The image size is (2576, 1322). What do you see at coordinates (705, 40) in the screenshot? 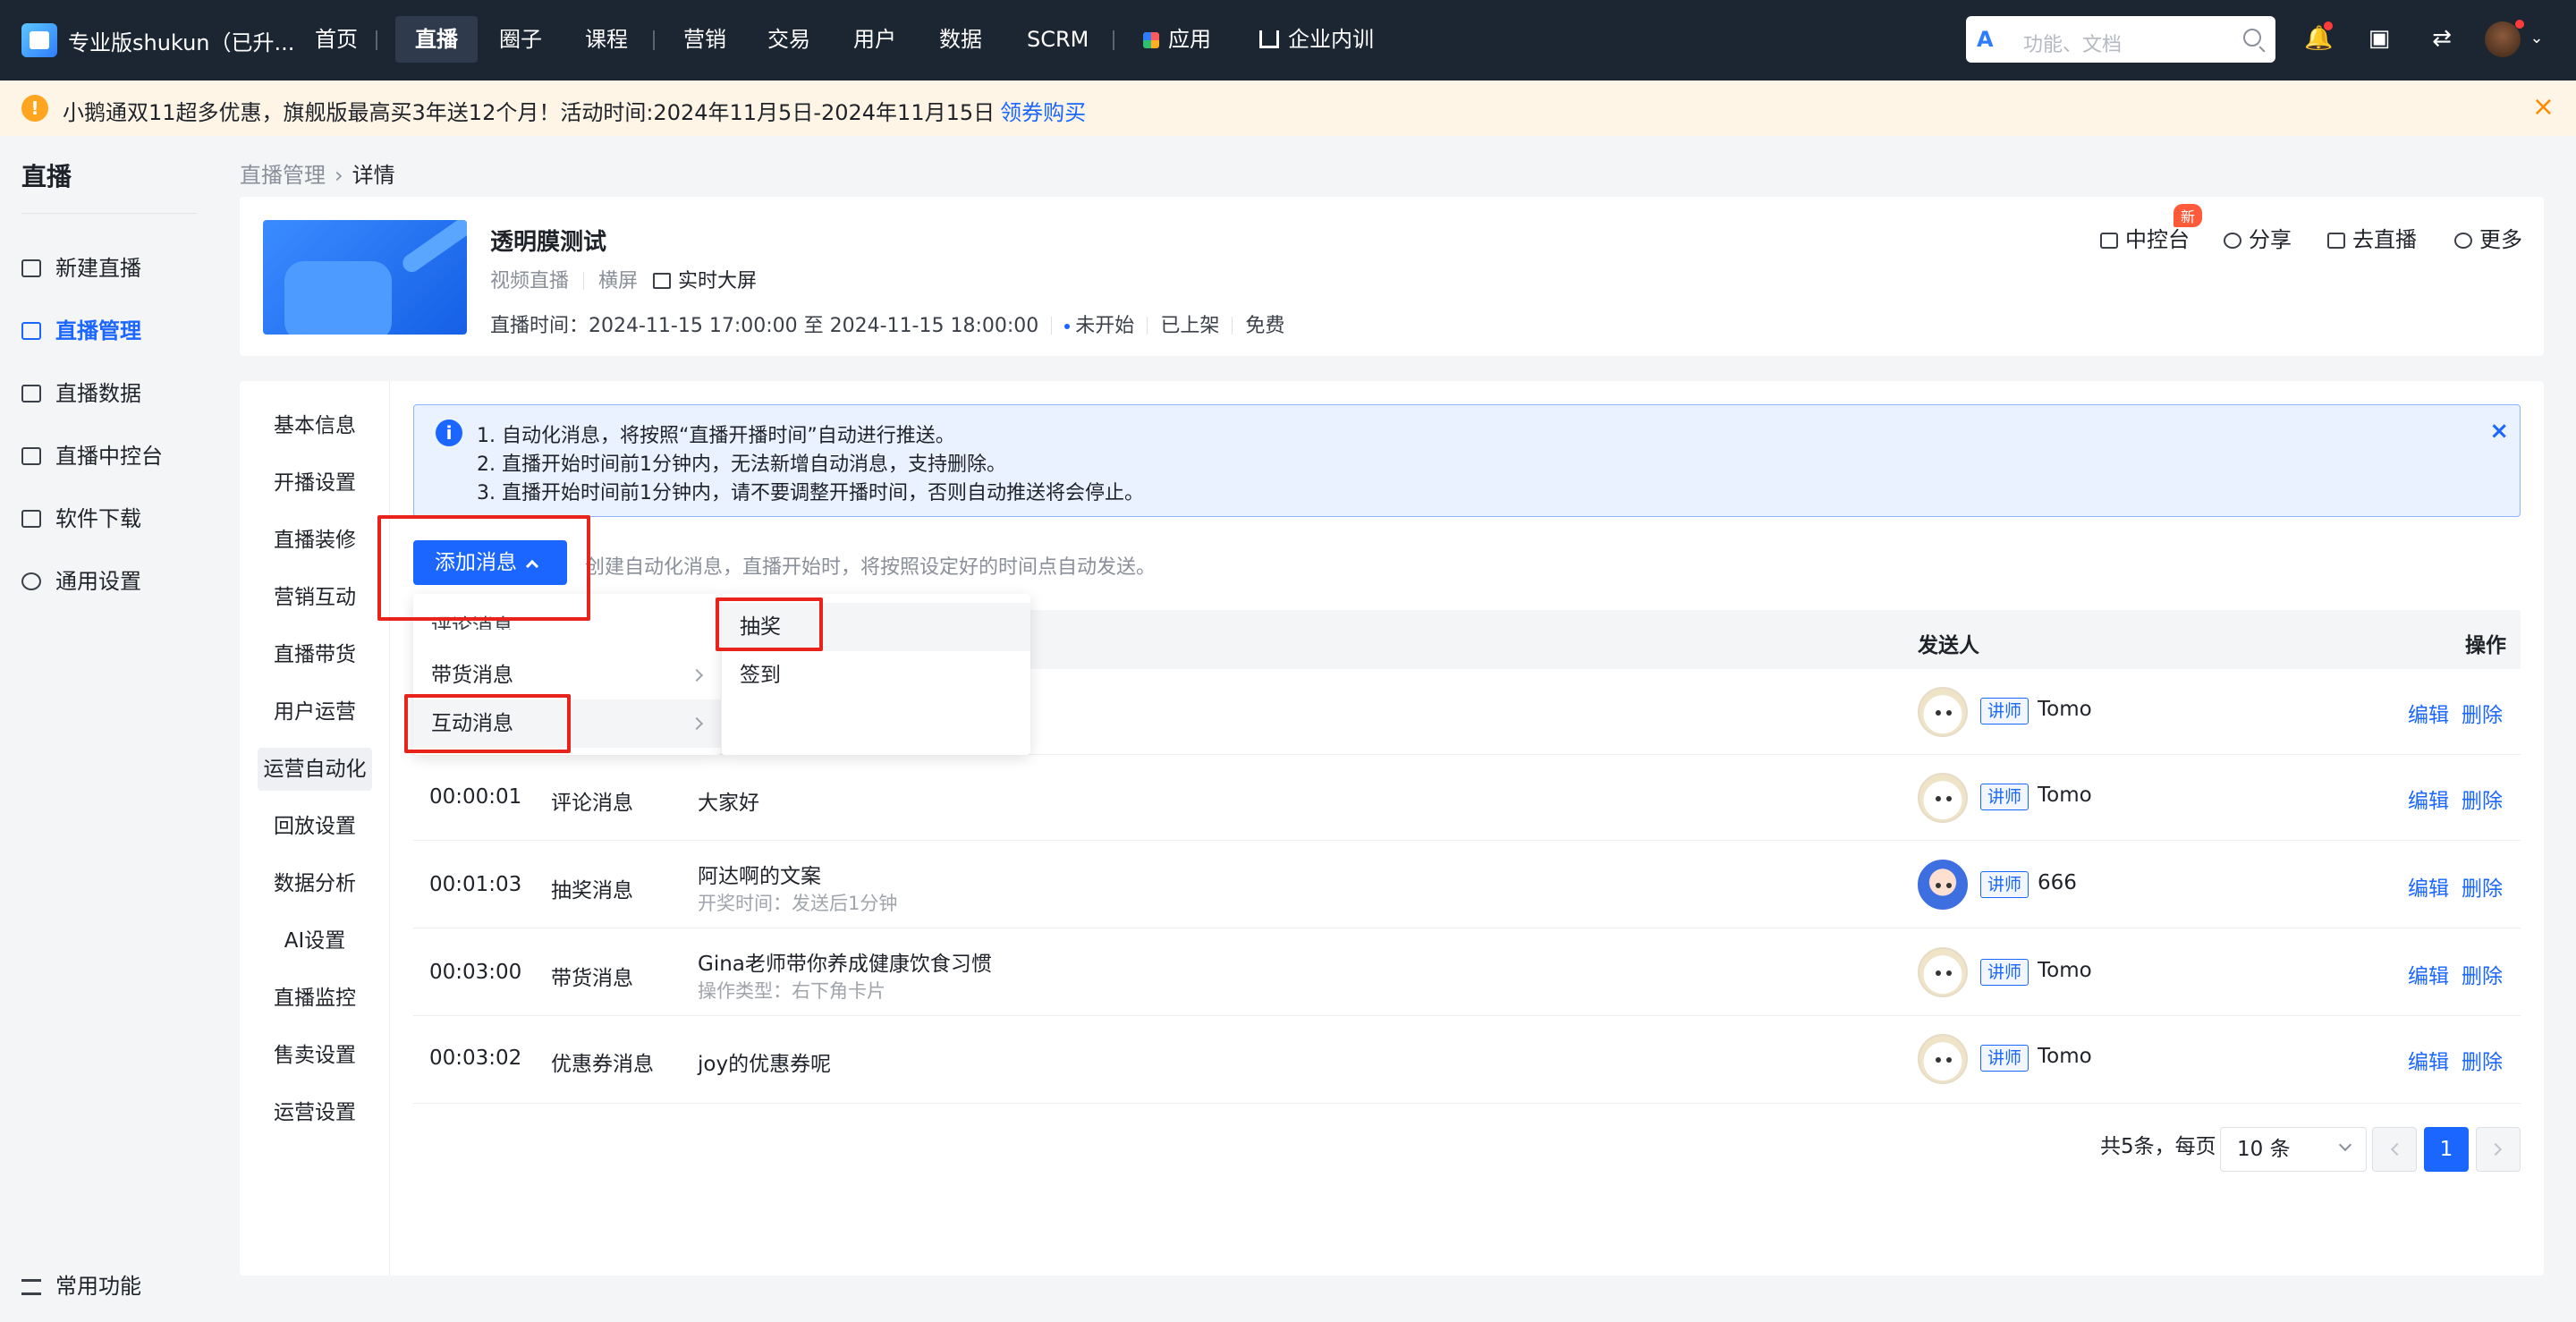
I see `nav-marketing: 营销` at bounding box center [705, 40].